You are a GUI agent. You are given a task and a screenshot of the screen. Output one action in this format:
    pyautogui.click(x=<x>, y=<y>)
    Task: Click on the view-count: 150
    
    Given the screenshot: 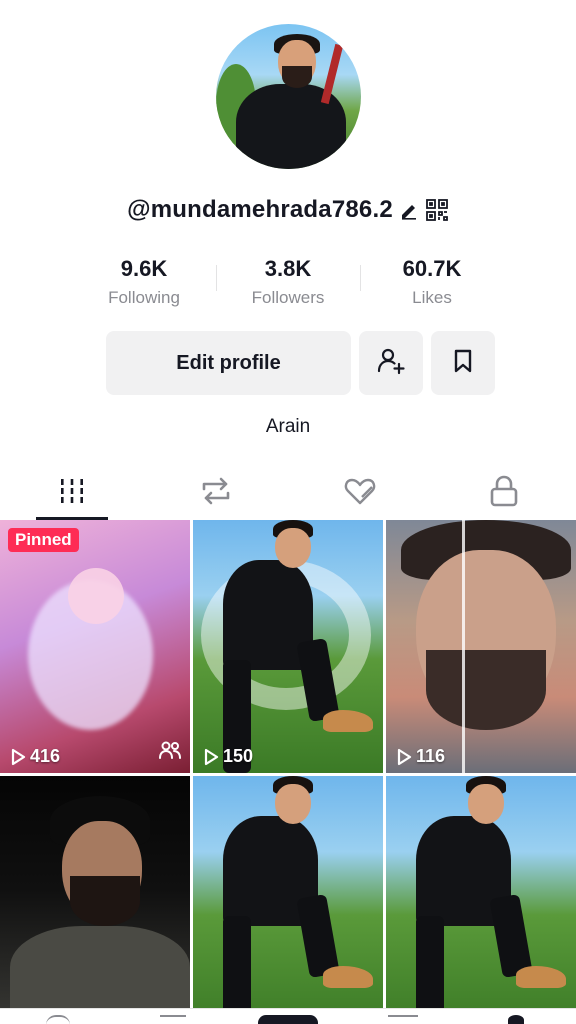 What is the action you would take?
    pyautogui.click(x=228, y=756)
    